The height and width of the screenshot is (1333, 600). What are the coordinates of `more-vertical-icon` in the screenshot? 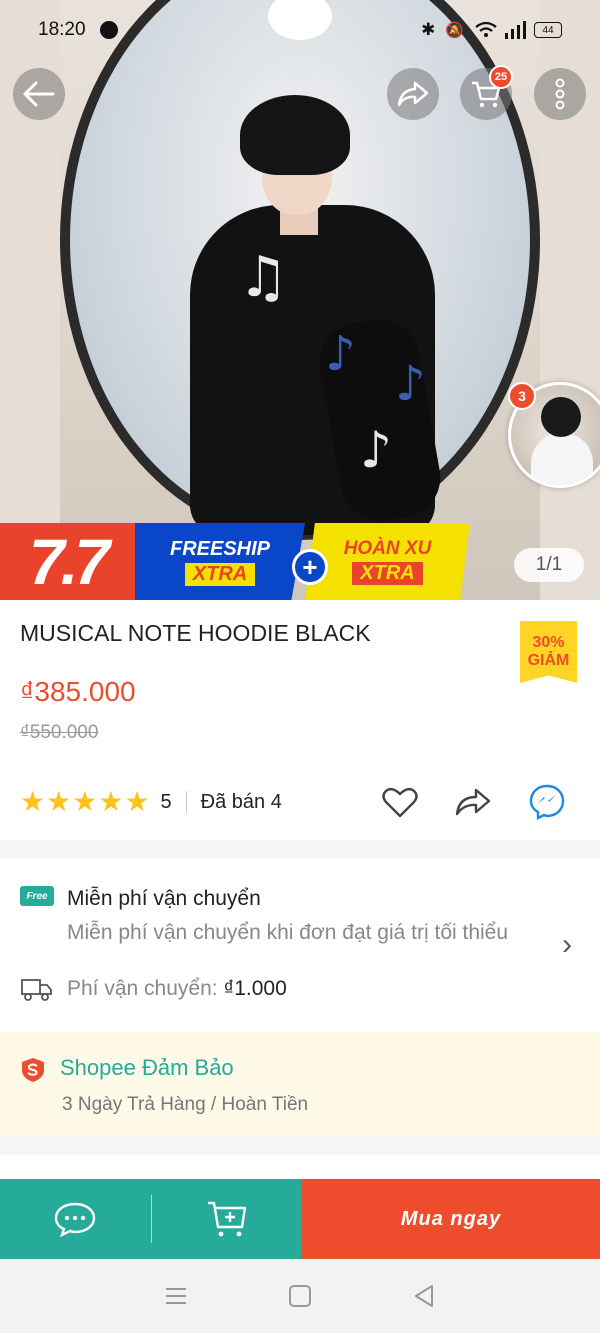 It's located at (560, 94).